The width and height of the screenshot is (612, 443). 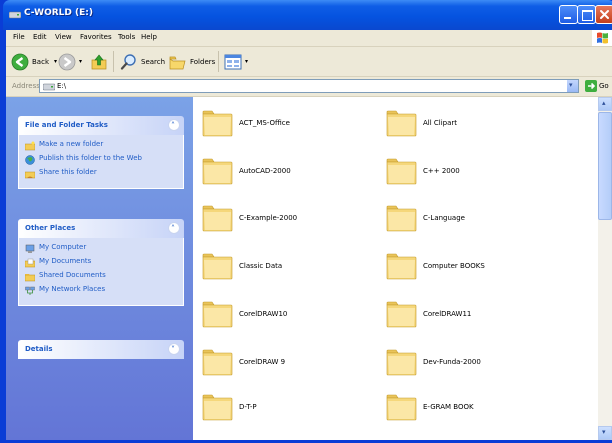 What do you see at coordinates (248, 407) in the screenshot?
I see `folder-name: D-T-P` at bounding box center [248, 407].